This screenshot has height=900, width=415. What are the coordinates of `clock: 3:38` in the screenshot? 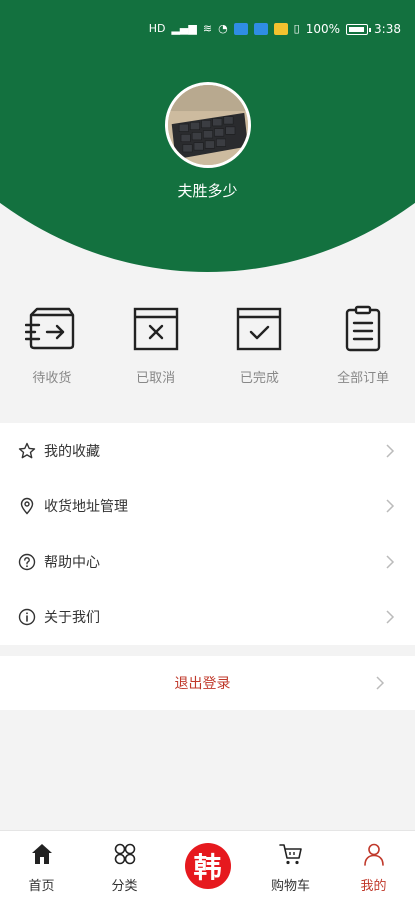 It's located at (387, 29).